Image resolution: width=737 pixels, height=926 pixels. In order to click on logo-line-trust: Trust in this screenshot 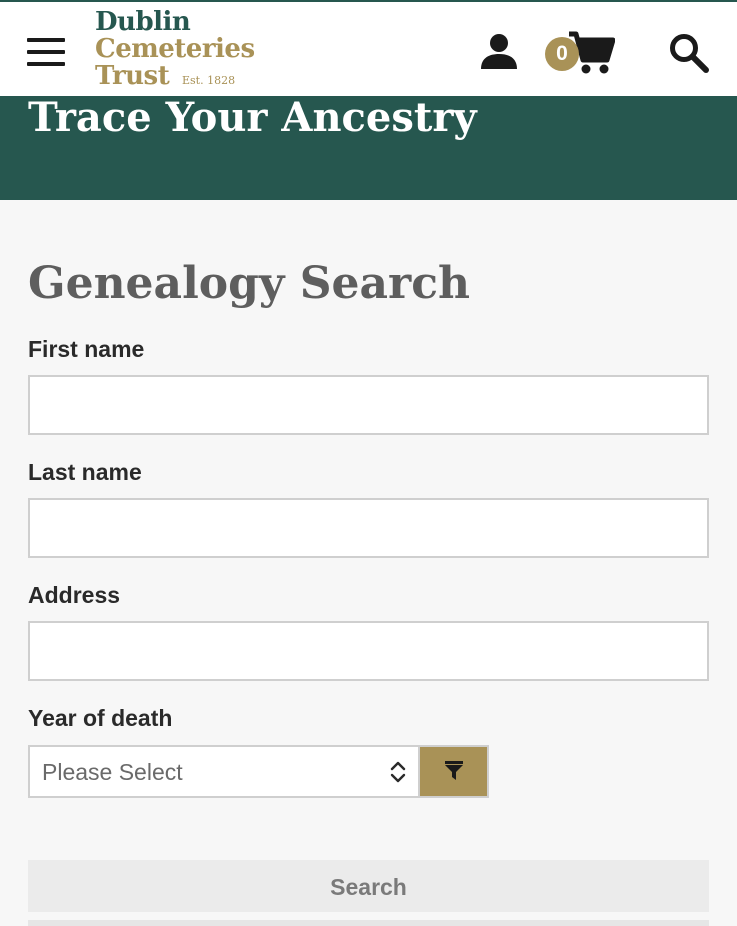, I will do `click(132, 76)`.